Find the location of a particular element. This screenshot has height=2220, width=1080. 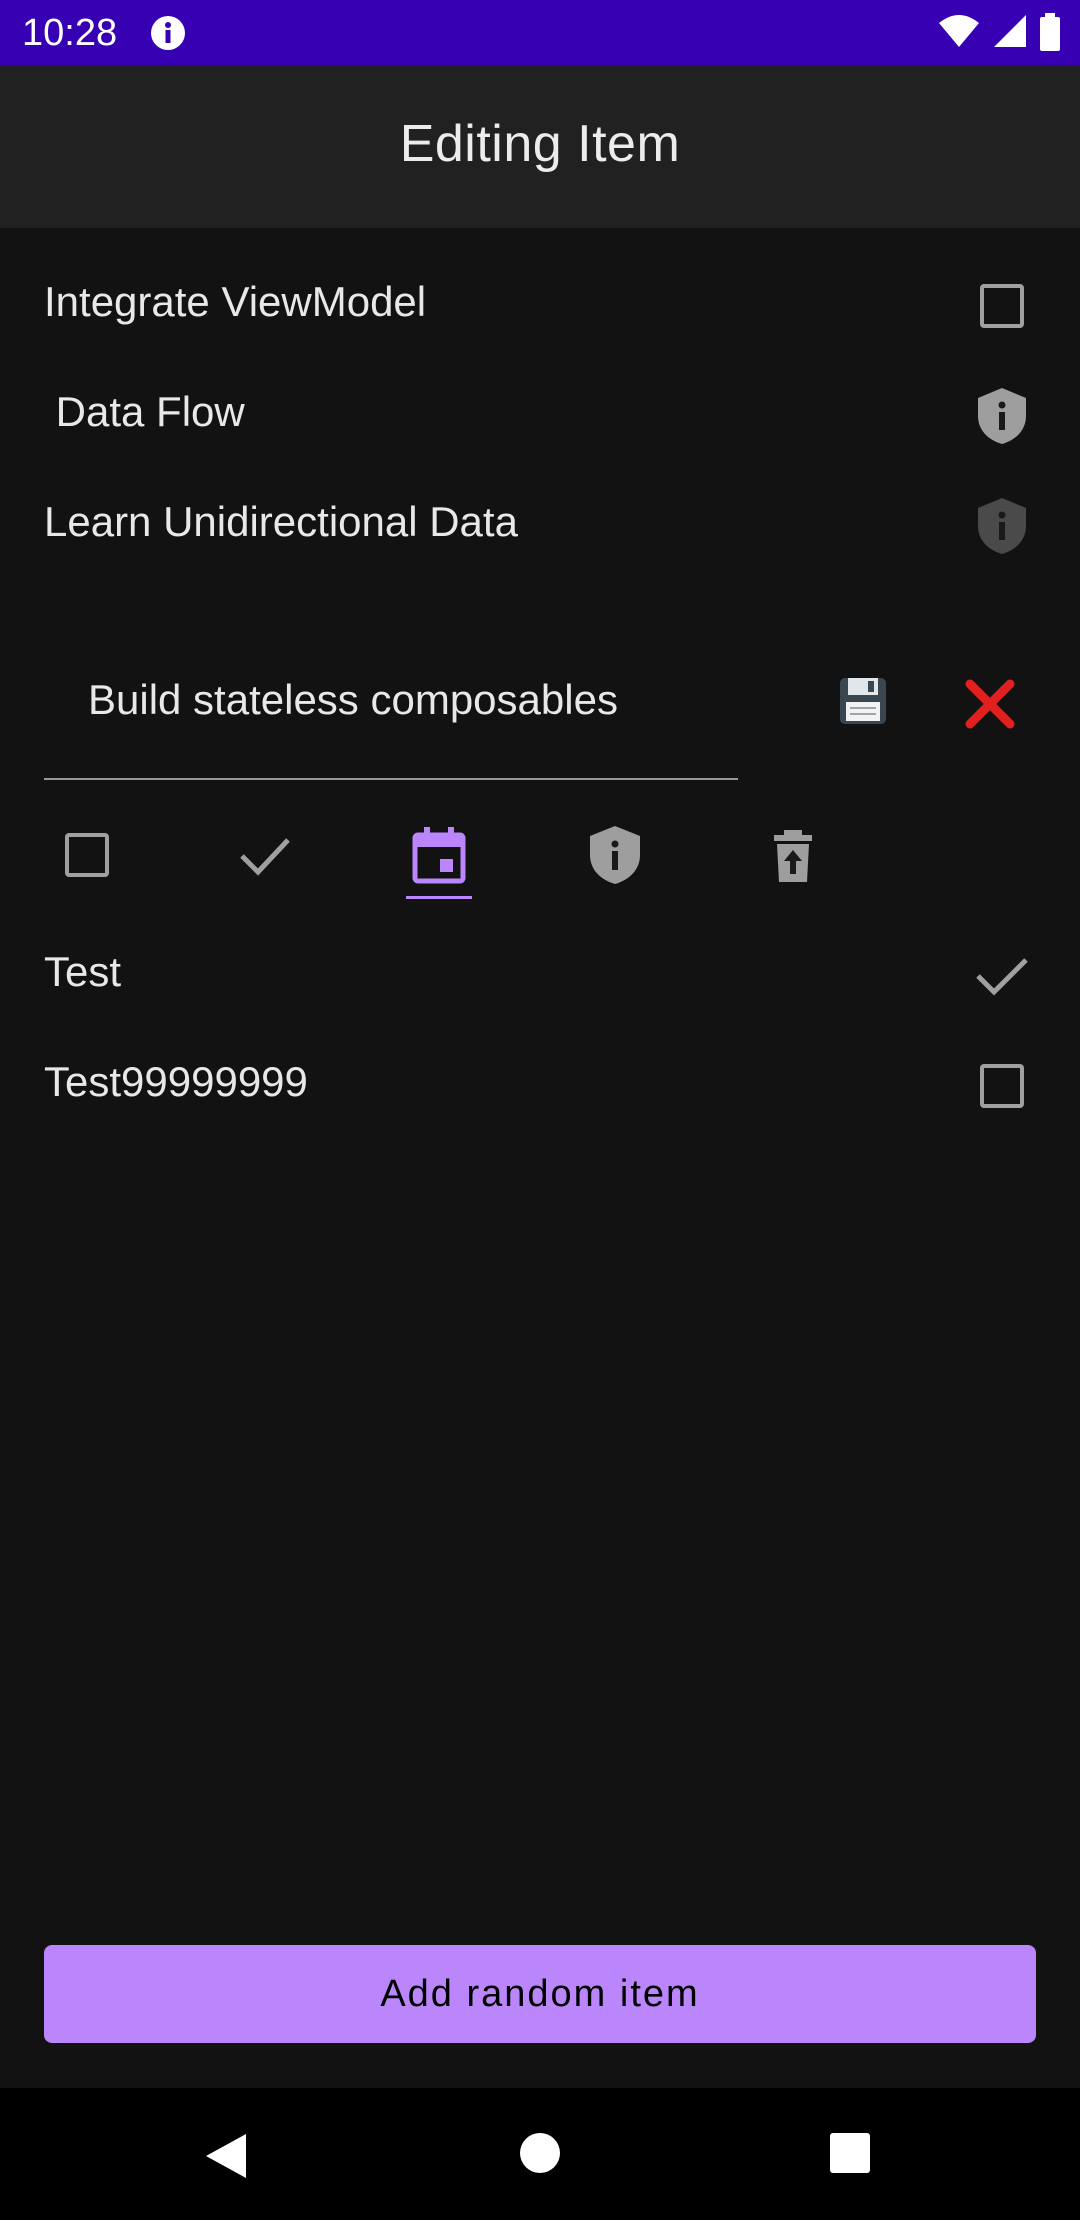

item-text: Test is located at coordinates (83, 971).